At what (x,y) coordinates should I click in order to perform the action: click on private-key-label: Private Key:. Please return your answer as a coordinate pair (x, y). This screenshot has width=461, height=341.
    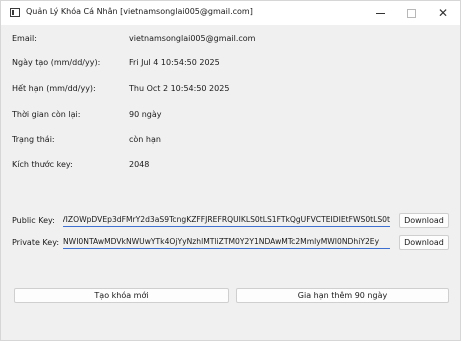
    Looking at the image, I should click on (36, 242).